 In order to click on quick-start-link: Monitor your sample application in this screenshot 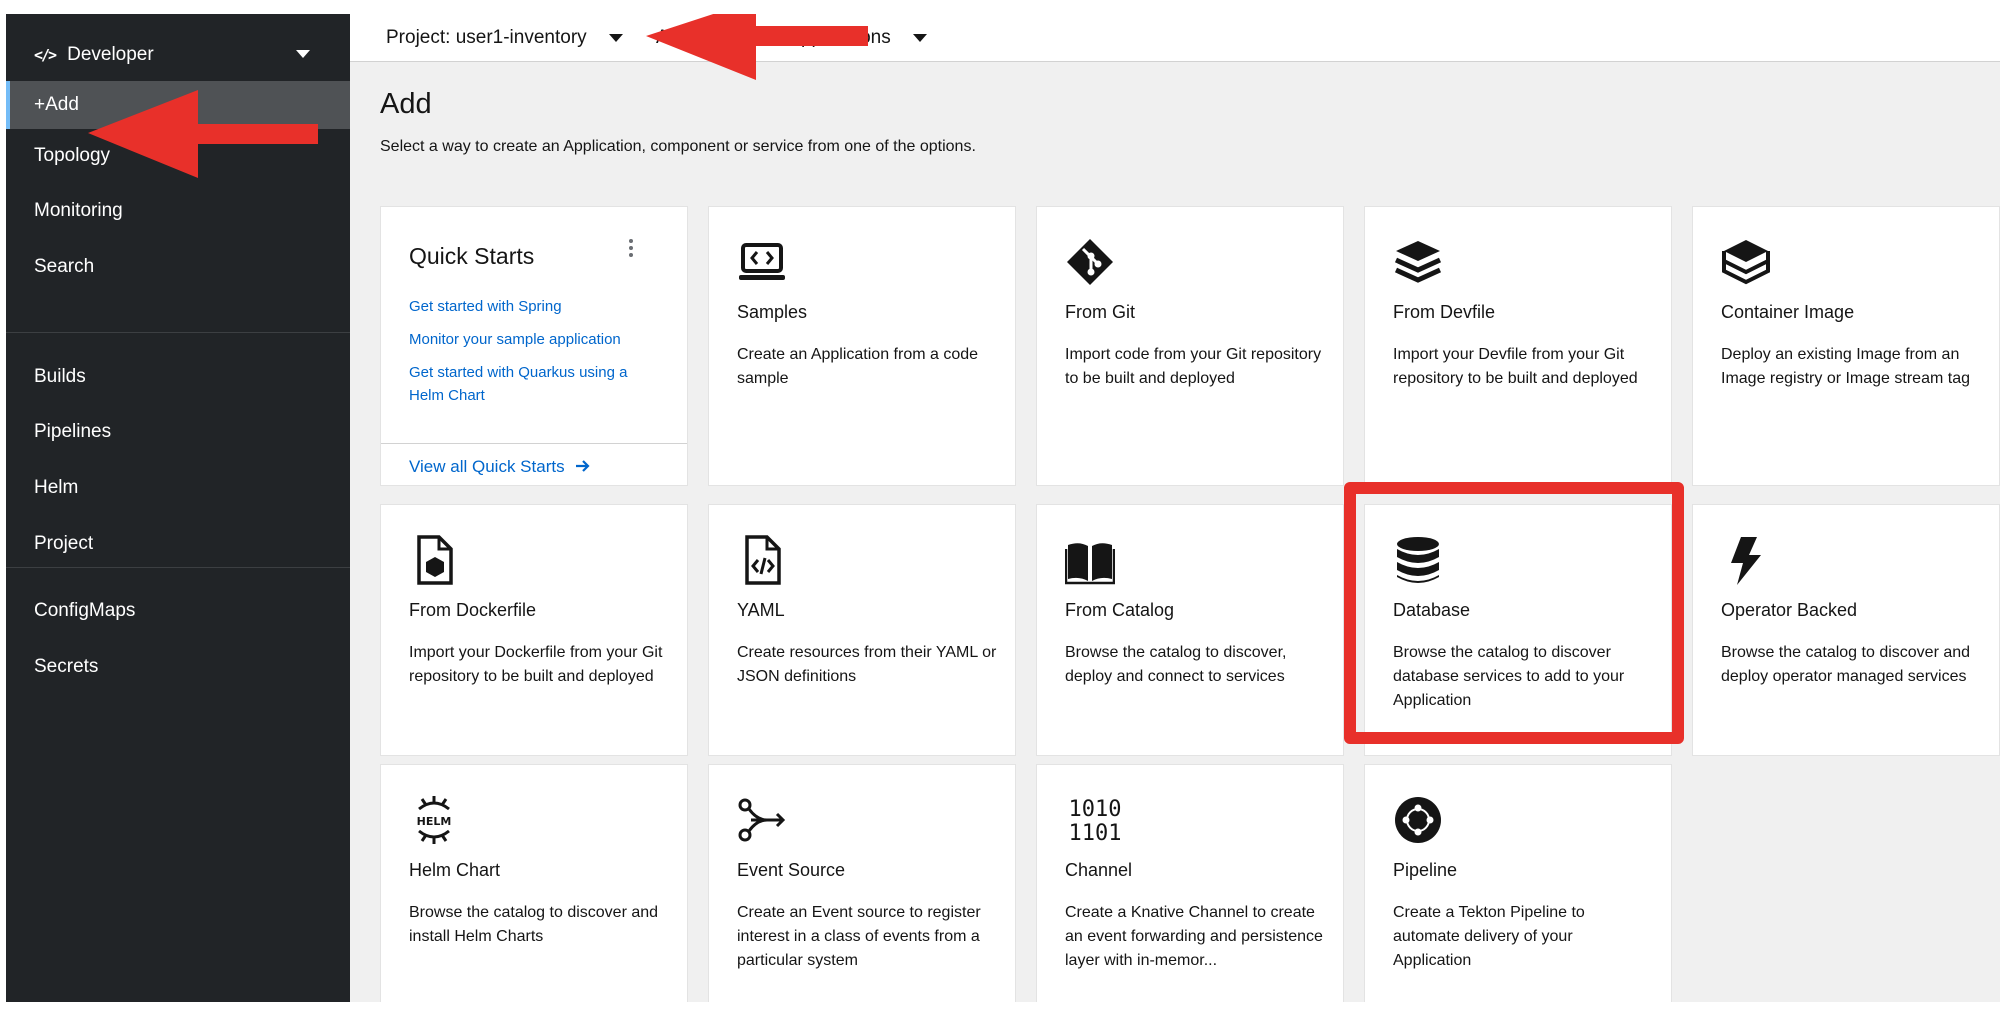, I will do `click(534, 339)`.